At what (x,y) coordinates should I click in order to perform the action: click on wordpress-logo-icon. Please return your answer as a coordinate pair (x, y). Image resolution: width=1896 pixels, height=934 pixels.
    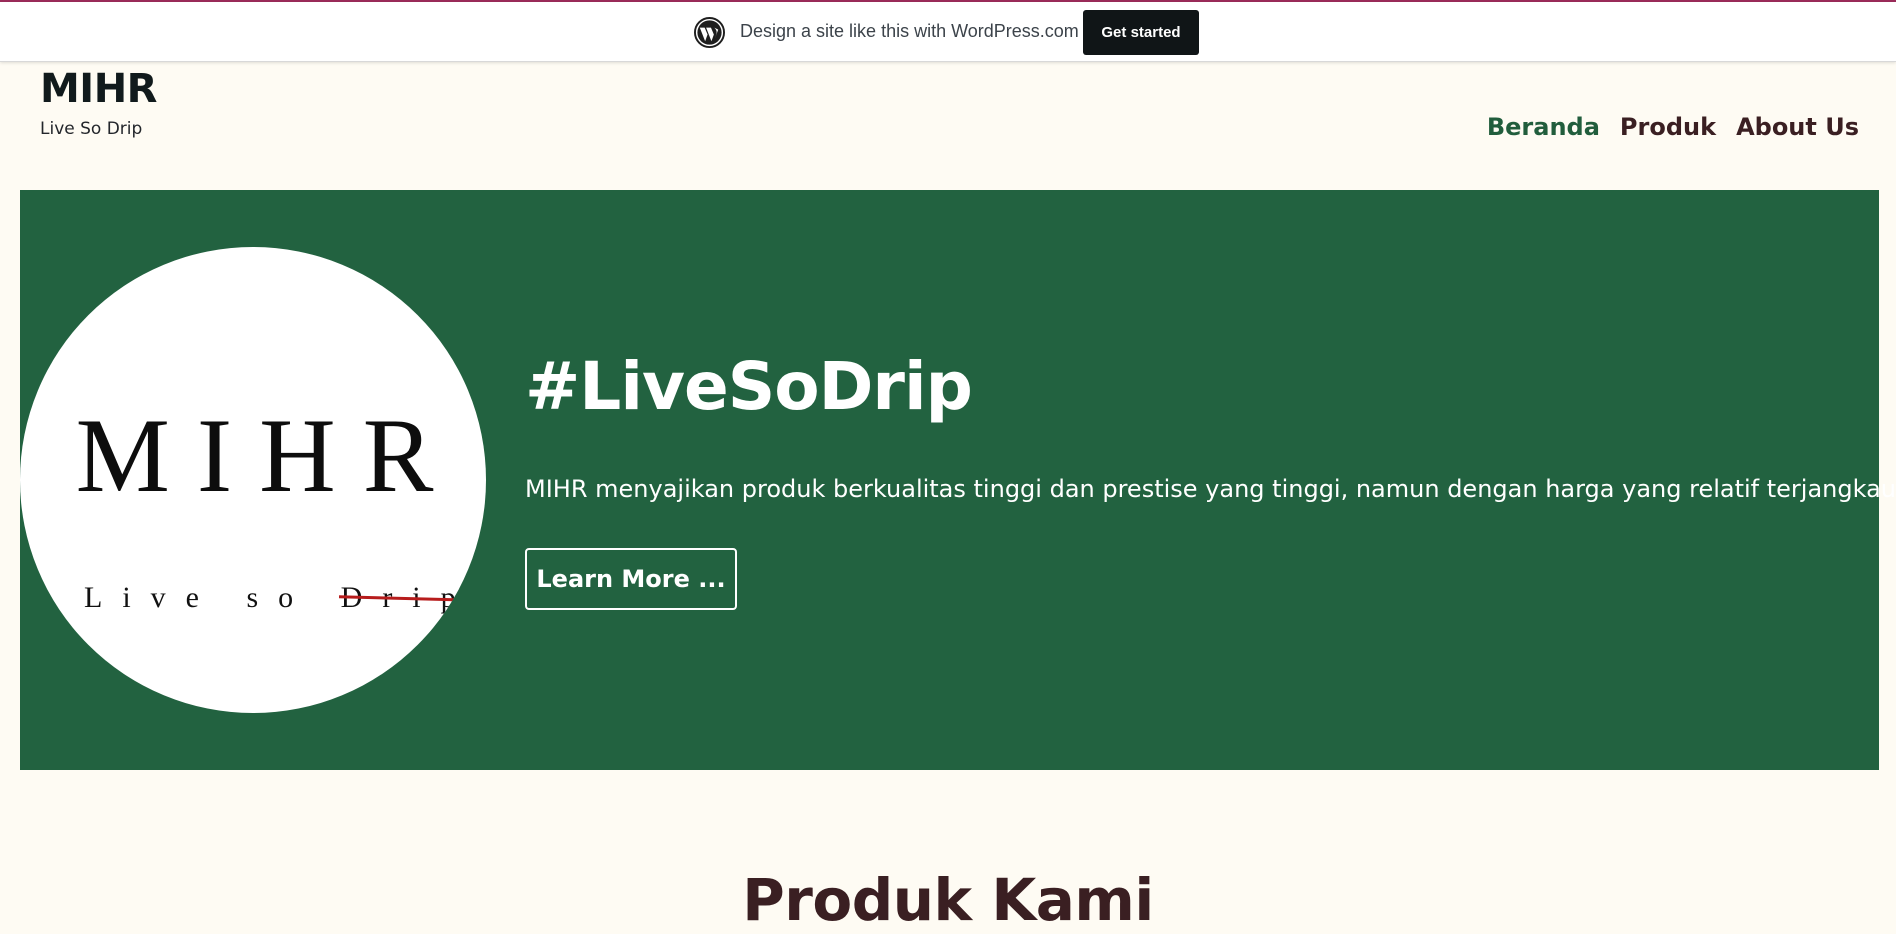
    Looking at the image, I should click on (709, 32).